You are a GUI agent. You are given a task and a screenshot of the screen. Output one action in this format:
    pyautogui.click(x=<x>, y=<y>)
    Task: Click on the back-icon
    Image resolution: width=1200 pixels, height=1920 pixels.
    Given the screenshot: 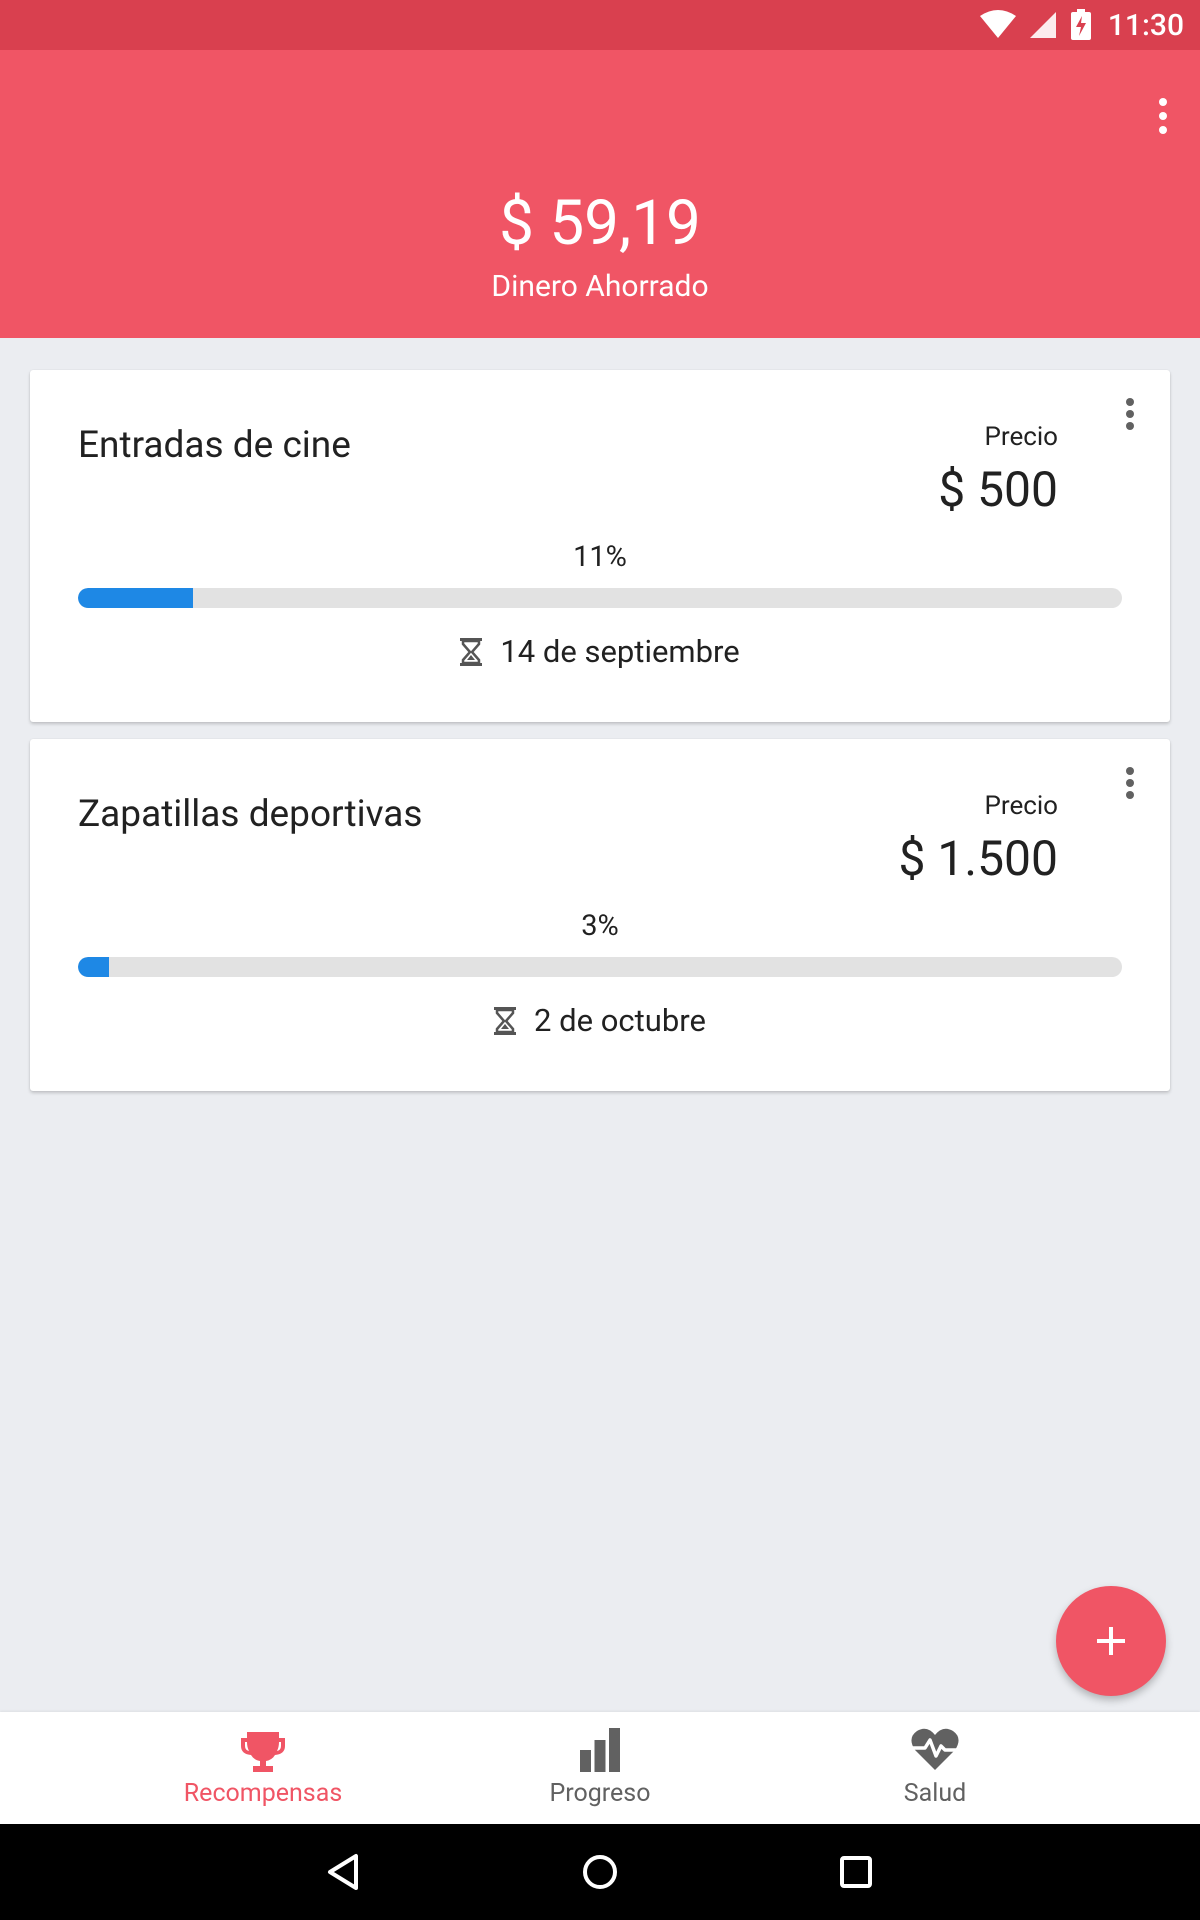 What is the action you would take?
    pyautogui.click(x=343, y=1872)
    